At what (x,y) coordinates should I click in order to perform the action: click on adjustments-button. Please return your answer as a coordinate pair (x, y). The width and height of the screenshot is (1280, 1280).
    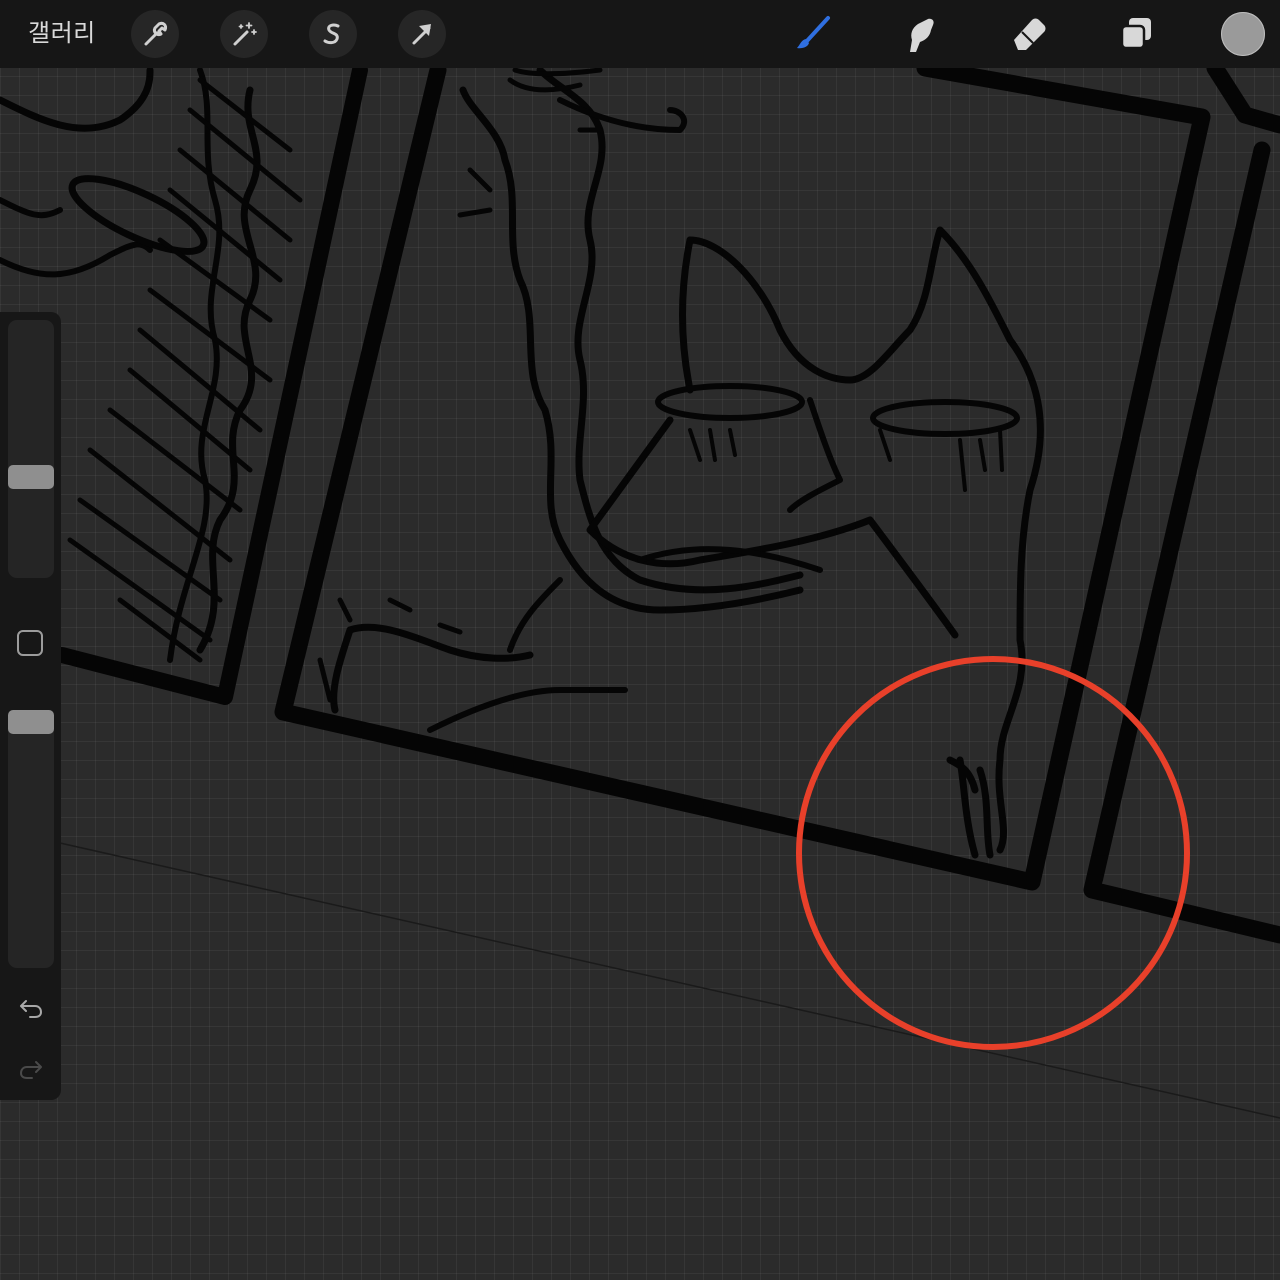
    Looking at the image, I should click on (244, 34).